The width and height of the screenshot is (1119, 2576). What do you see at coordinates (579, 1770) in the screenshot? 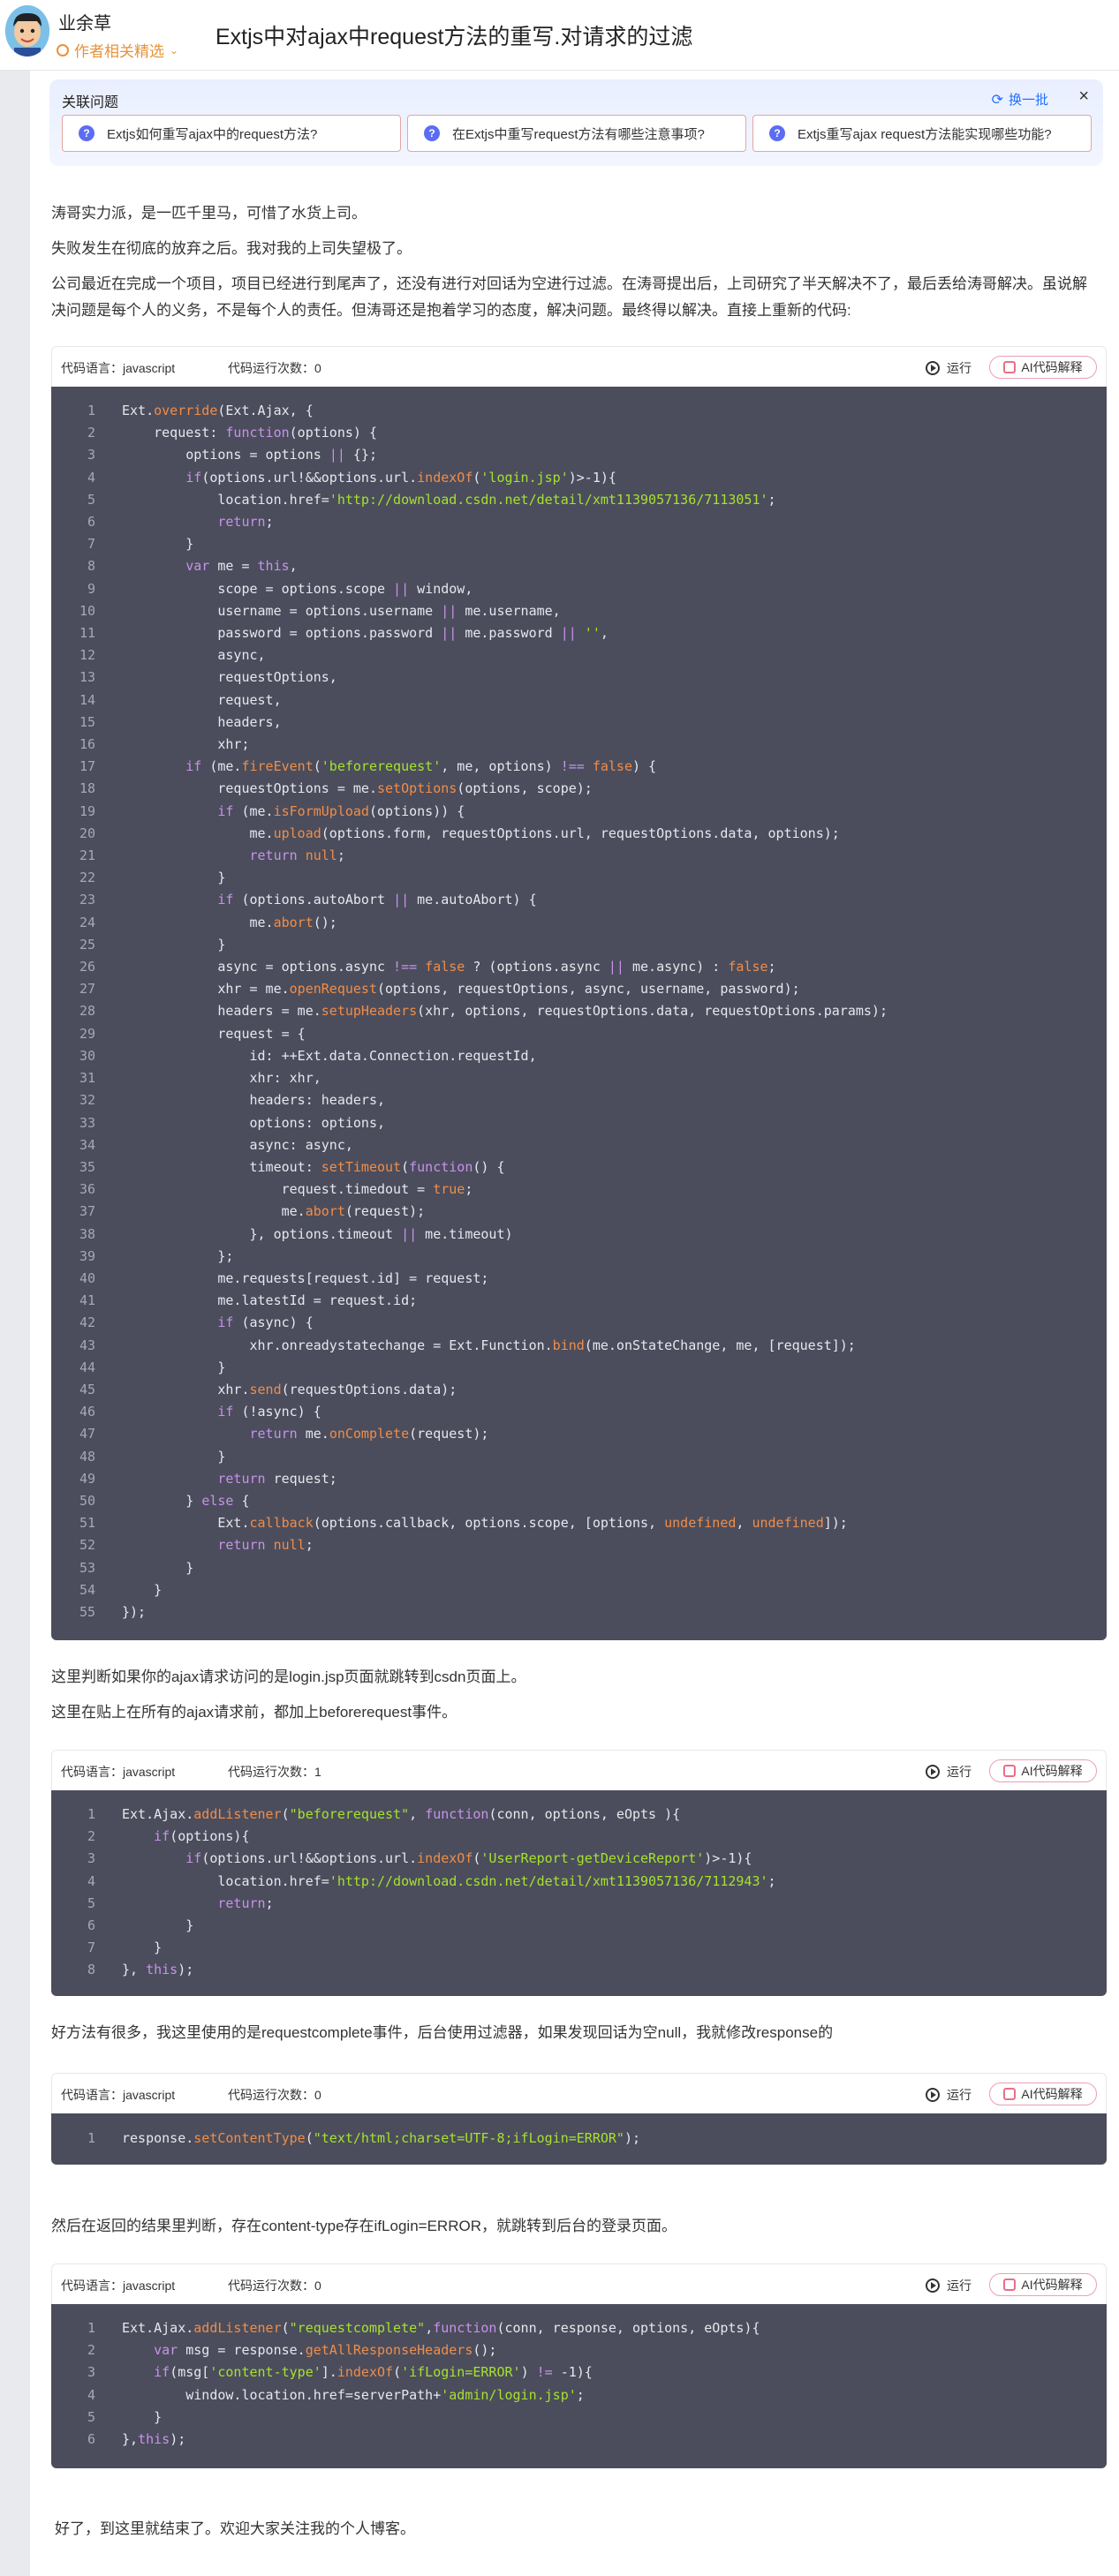
I see `code-toolbar: 代码语言：javascript 代码运行次数：1 运行 AI代码解释` at bounding box center [579, 1770].